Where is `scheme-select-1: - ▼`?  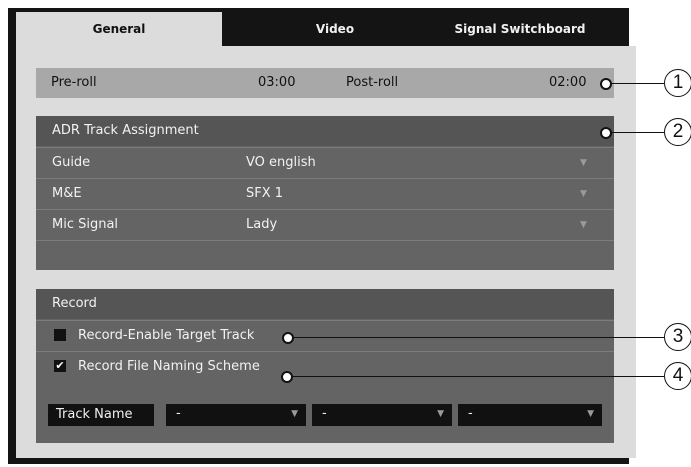 scheme-select-1: - ▼ is located at coordinates (236, 415).